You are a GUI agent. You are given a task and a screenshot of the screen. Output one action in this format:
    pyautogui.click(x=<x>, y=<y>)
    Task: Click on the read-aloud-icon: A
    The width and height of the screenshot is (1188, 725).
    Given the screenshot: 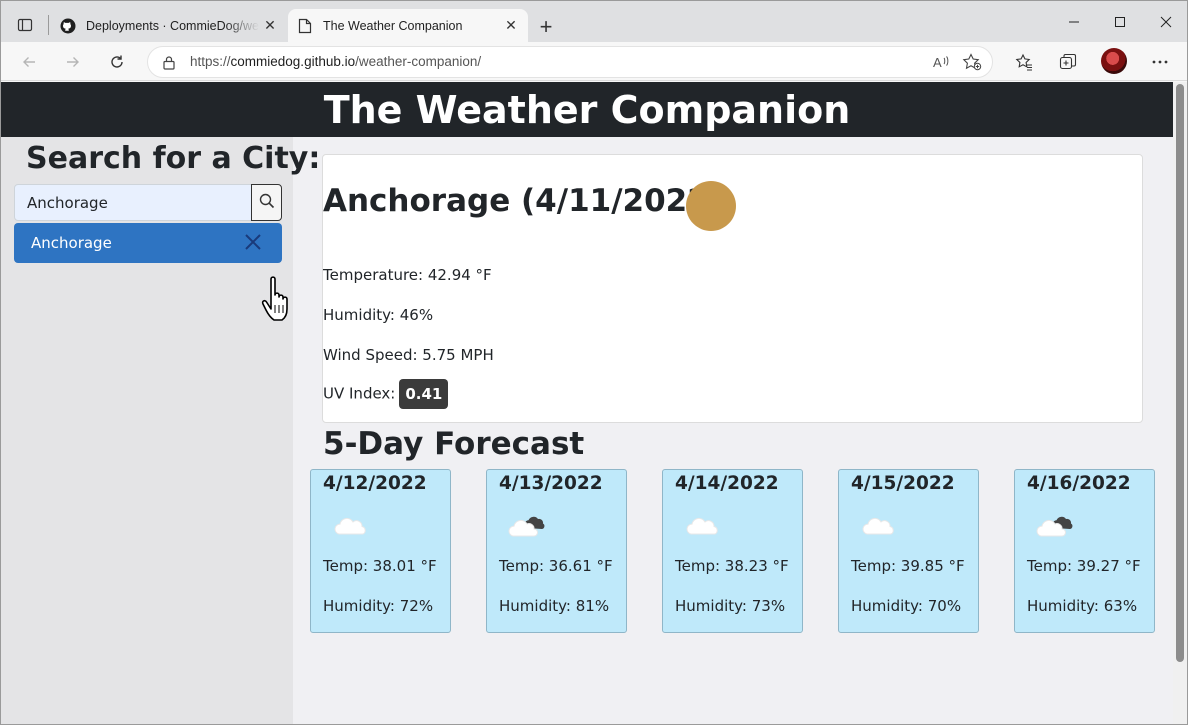 What is the action you would take?
    pyautogui.click(x=941, y=64)
    